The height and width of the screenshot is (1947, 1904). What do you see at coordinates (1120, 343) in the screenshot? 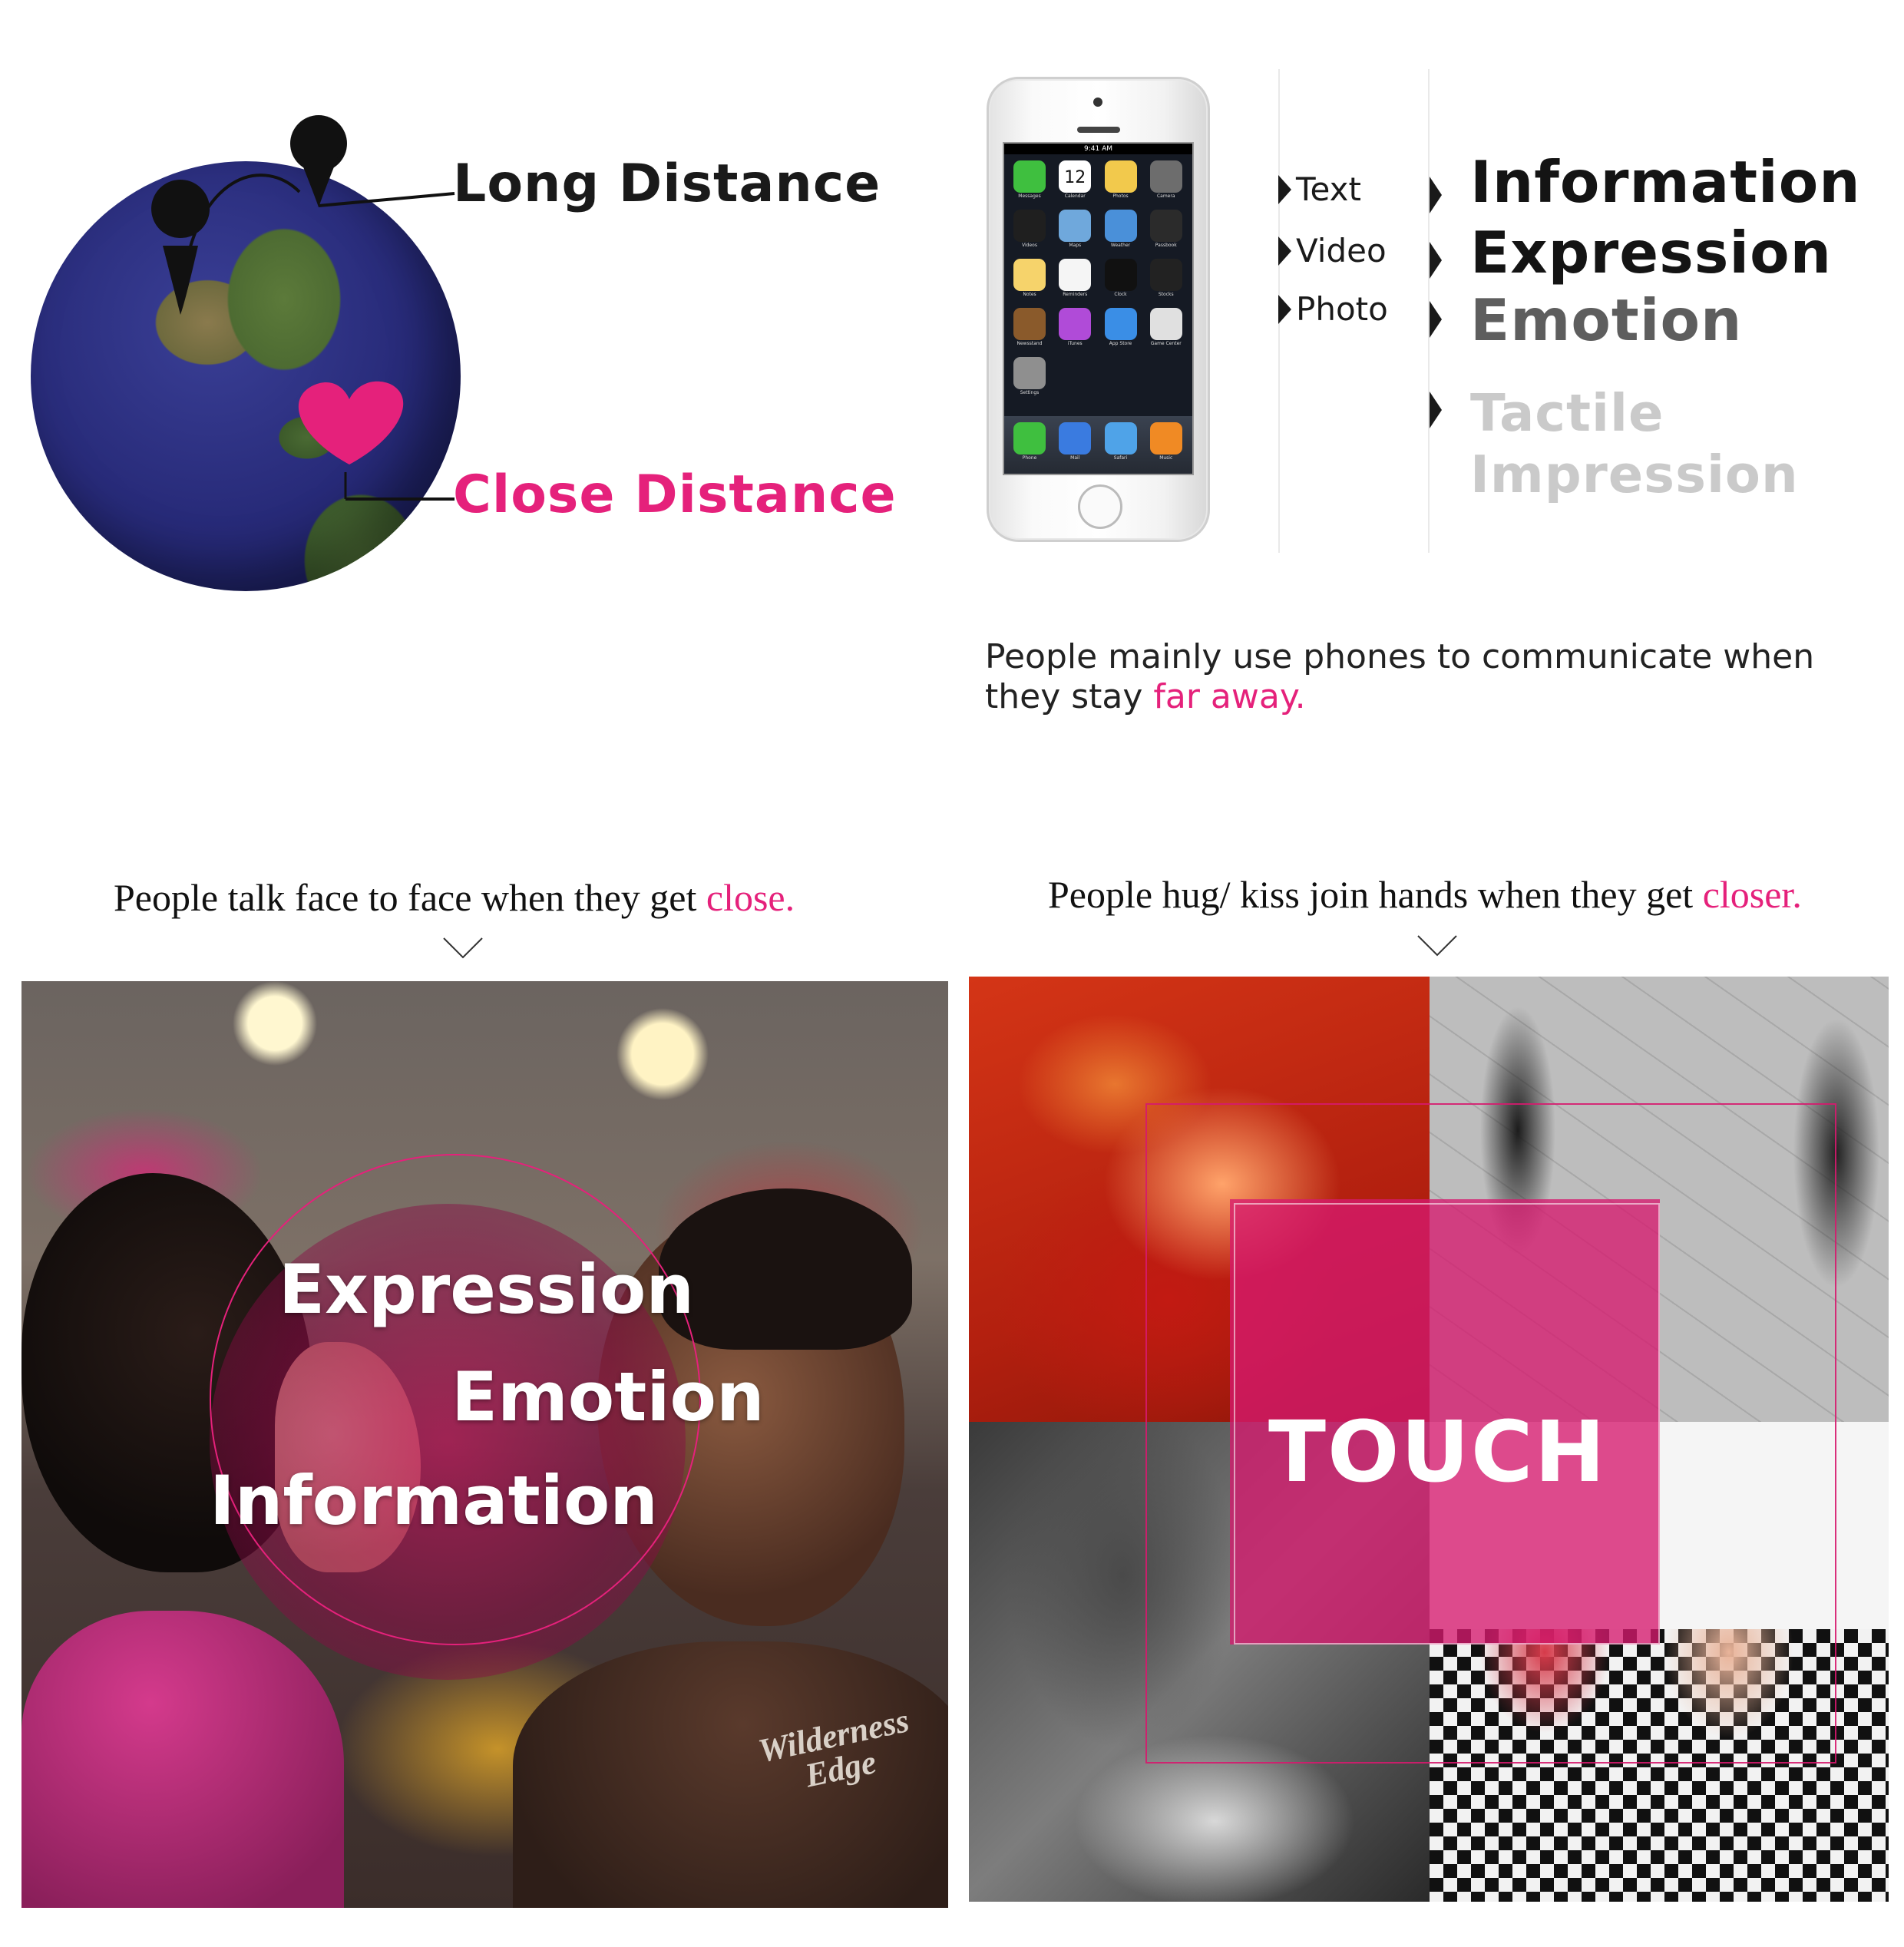
I see `app-icon-label: App Store` at bounding box center [1120, 343].